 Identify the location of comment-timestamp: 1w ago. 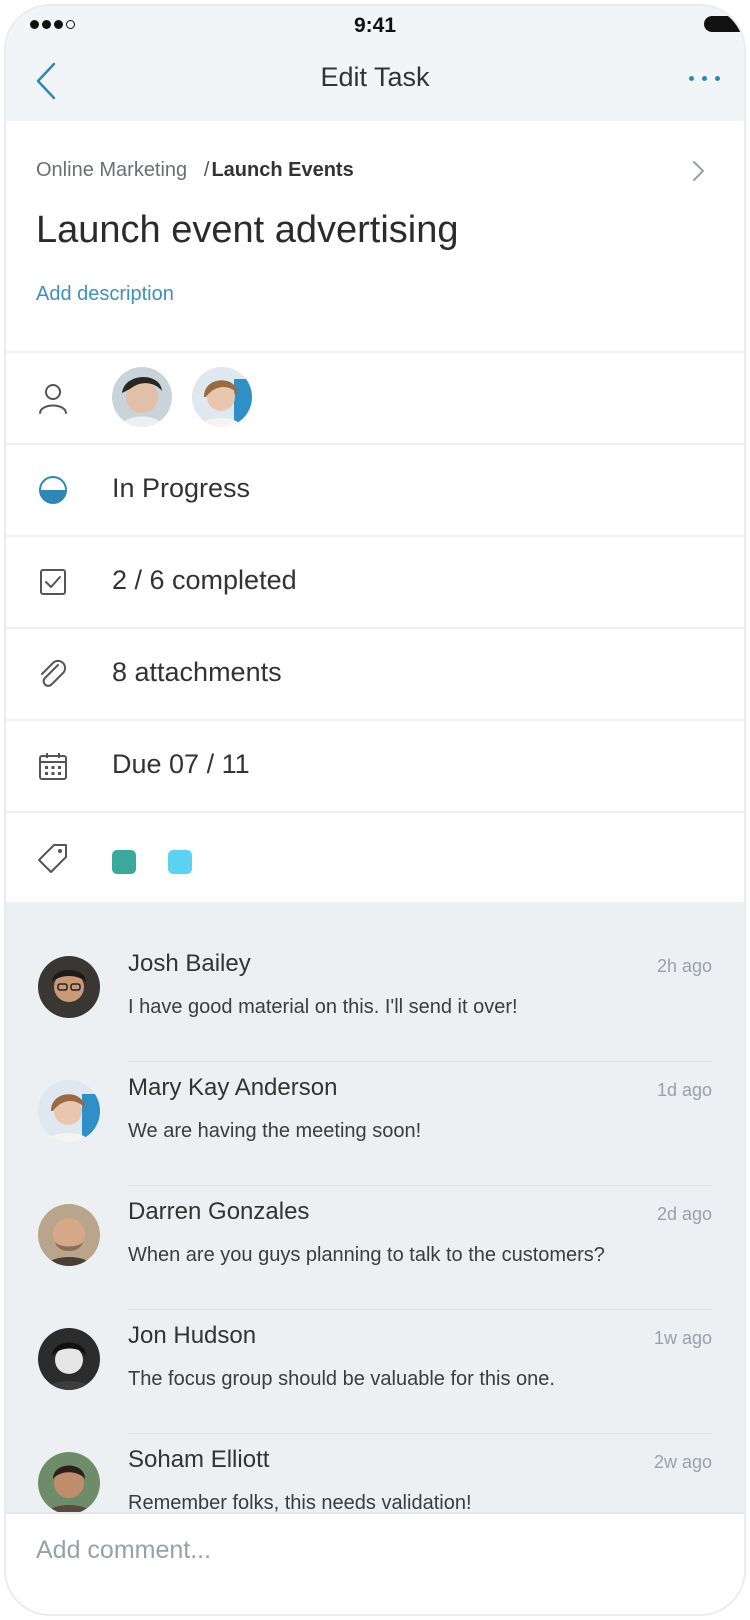
(682, 1338).